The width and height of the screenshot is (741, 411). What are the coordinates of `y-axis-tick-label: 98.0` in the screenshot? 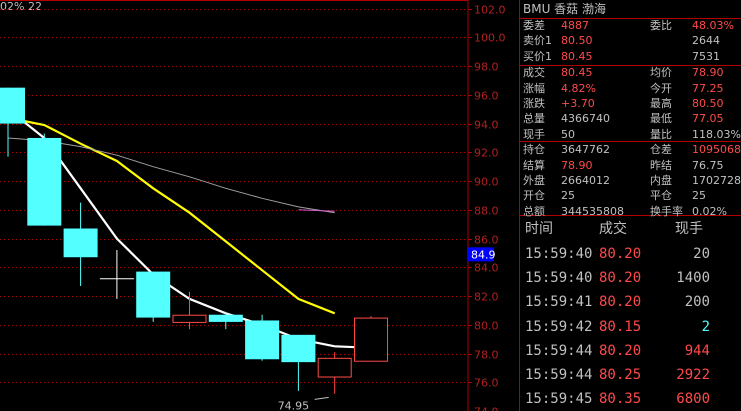 It's located at (486, 67).